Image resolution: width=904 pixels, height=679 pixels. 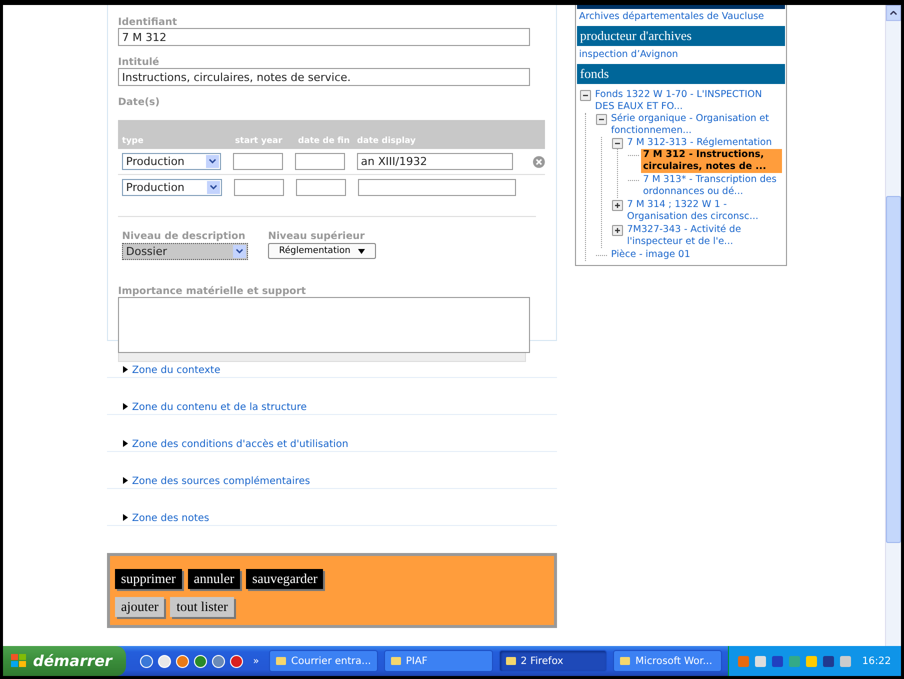 I want to click on service-link: Archives départementales de Vaucluse, so click(x=681, y=17).